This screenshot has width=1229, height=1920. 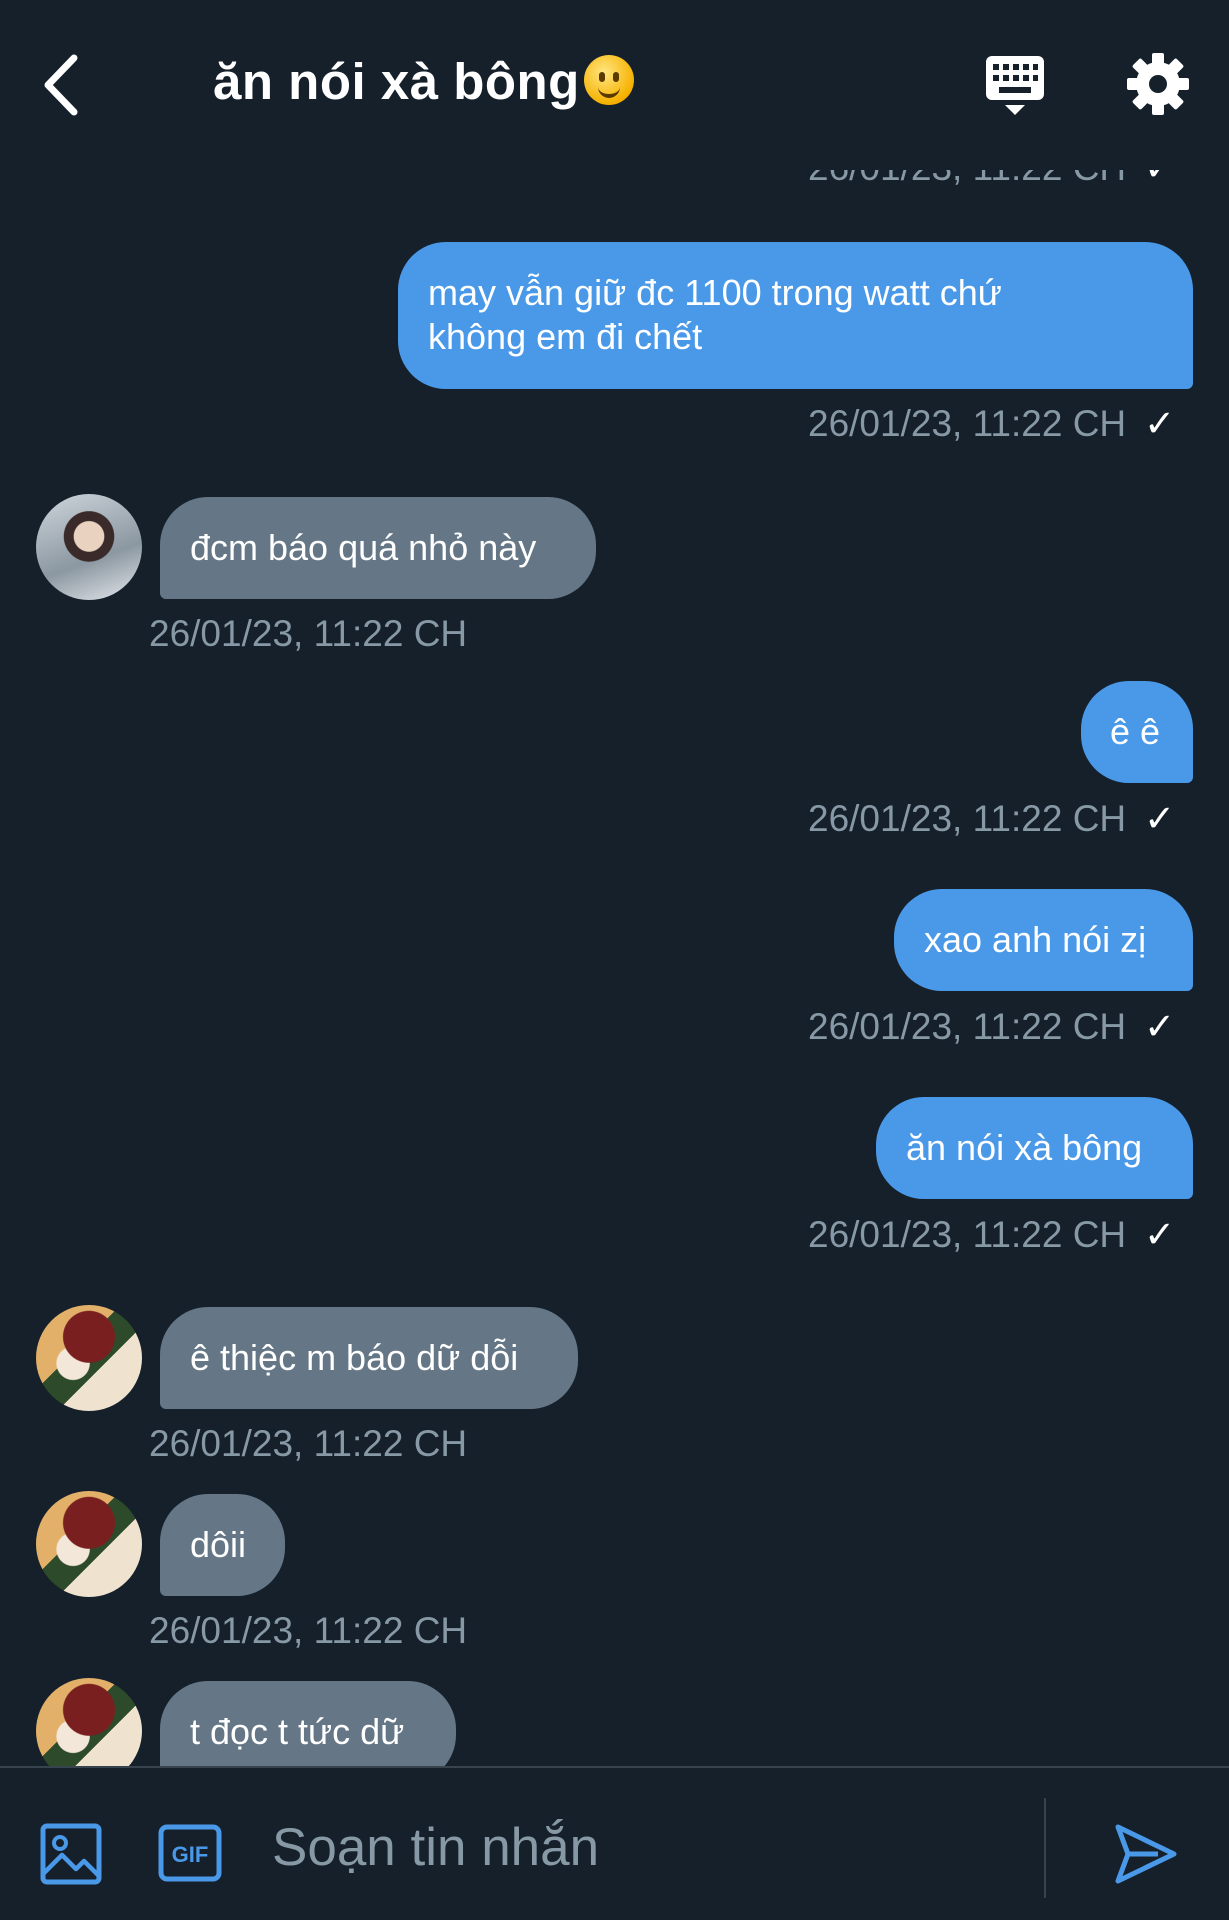 I want to click on incoming-message-bubble: t đọc t tức dữ, so click(x=308, y=1723).